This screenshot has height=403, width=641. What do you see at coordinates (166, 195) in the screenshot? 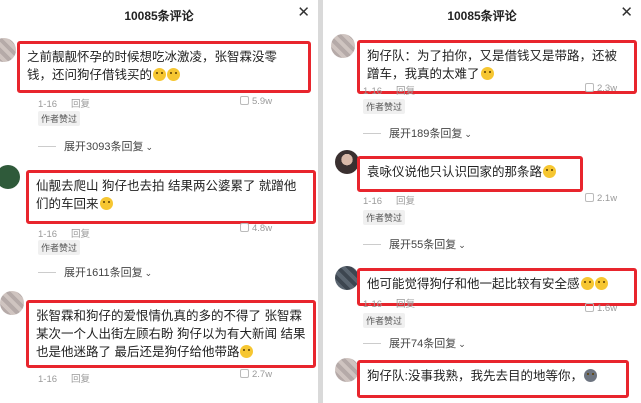
I see `comment-text: 仙靓去爬山 狗仔也去拍 结果两公婆累了 就蹭他们的车回来` at bounding box center [166, 195].